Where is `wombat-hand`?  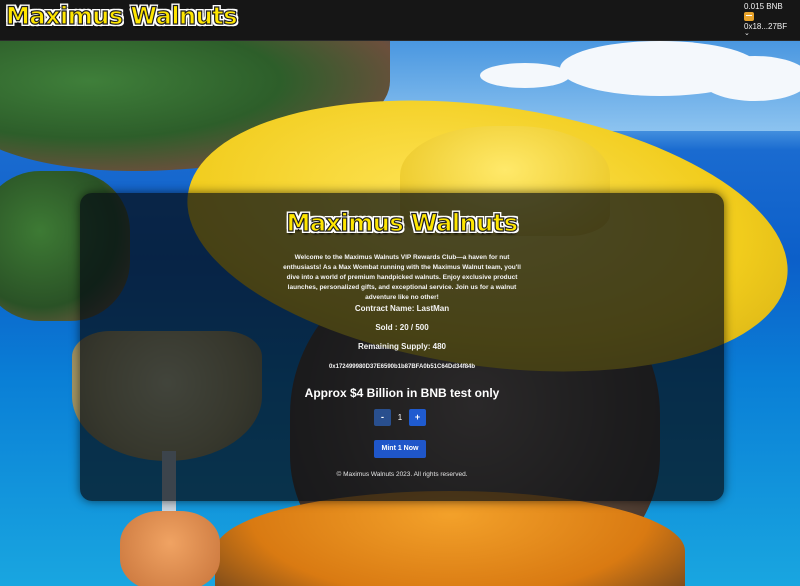
wombat-hand is located at coordinates (170, 548).